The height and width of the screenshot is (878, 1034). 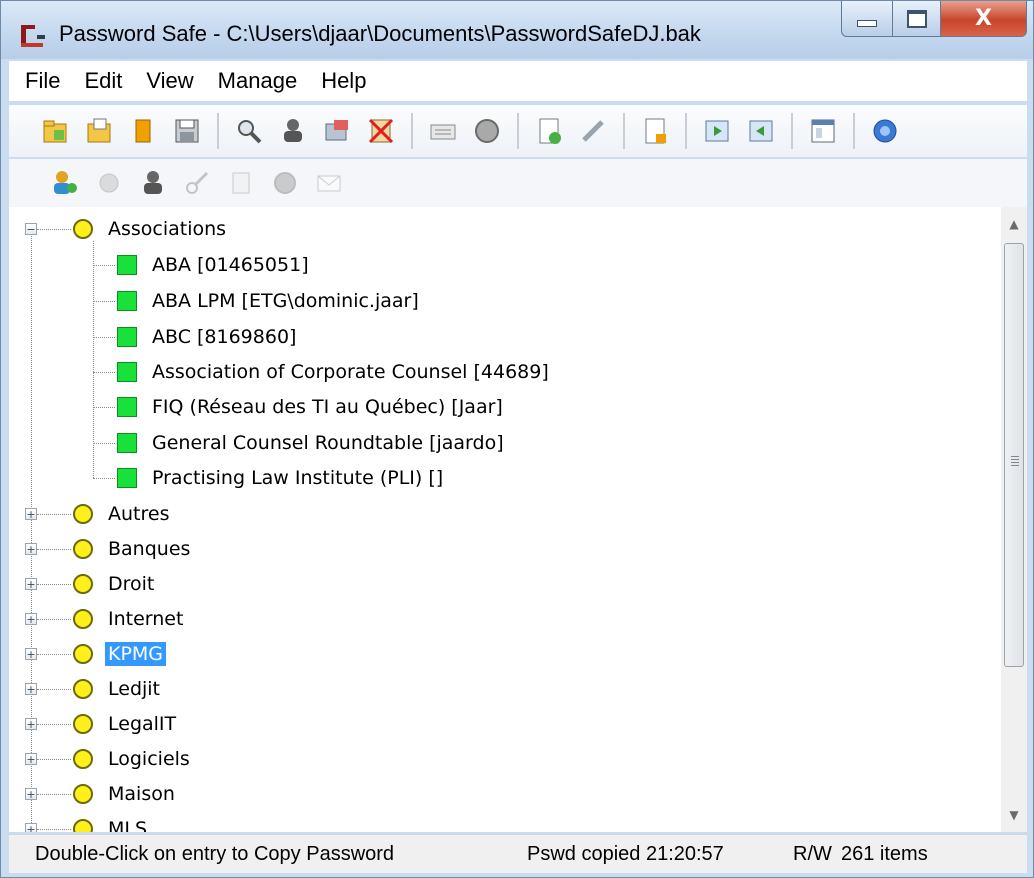 I want to click on options-icon, so click(x=823, y=131).